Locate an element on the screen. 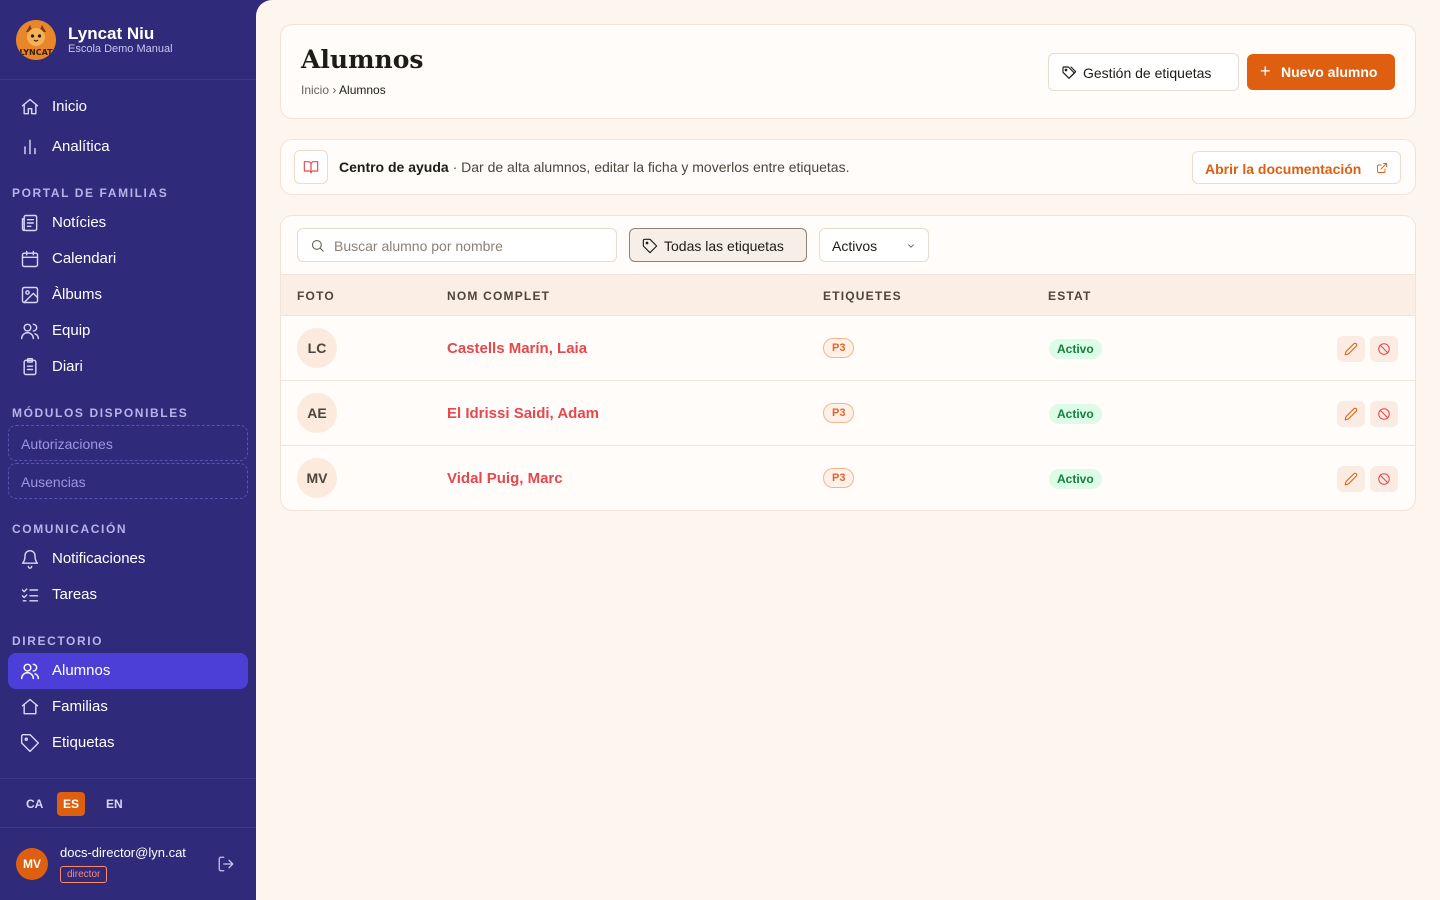 The width and height of the screenshot is (1440, 900). sidebar-item-label: Alumnos is located at coordinates (81, 670).